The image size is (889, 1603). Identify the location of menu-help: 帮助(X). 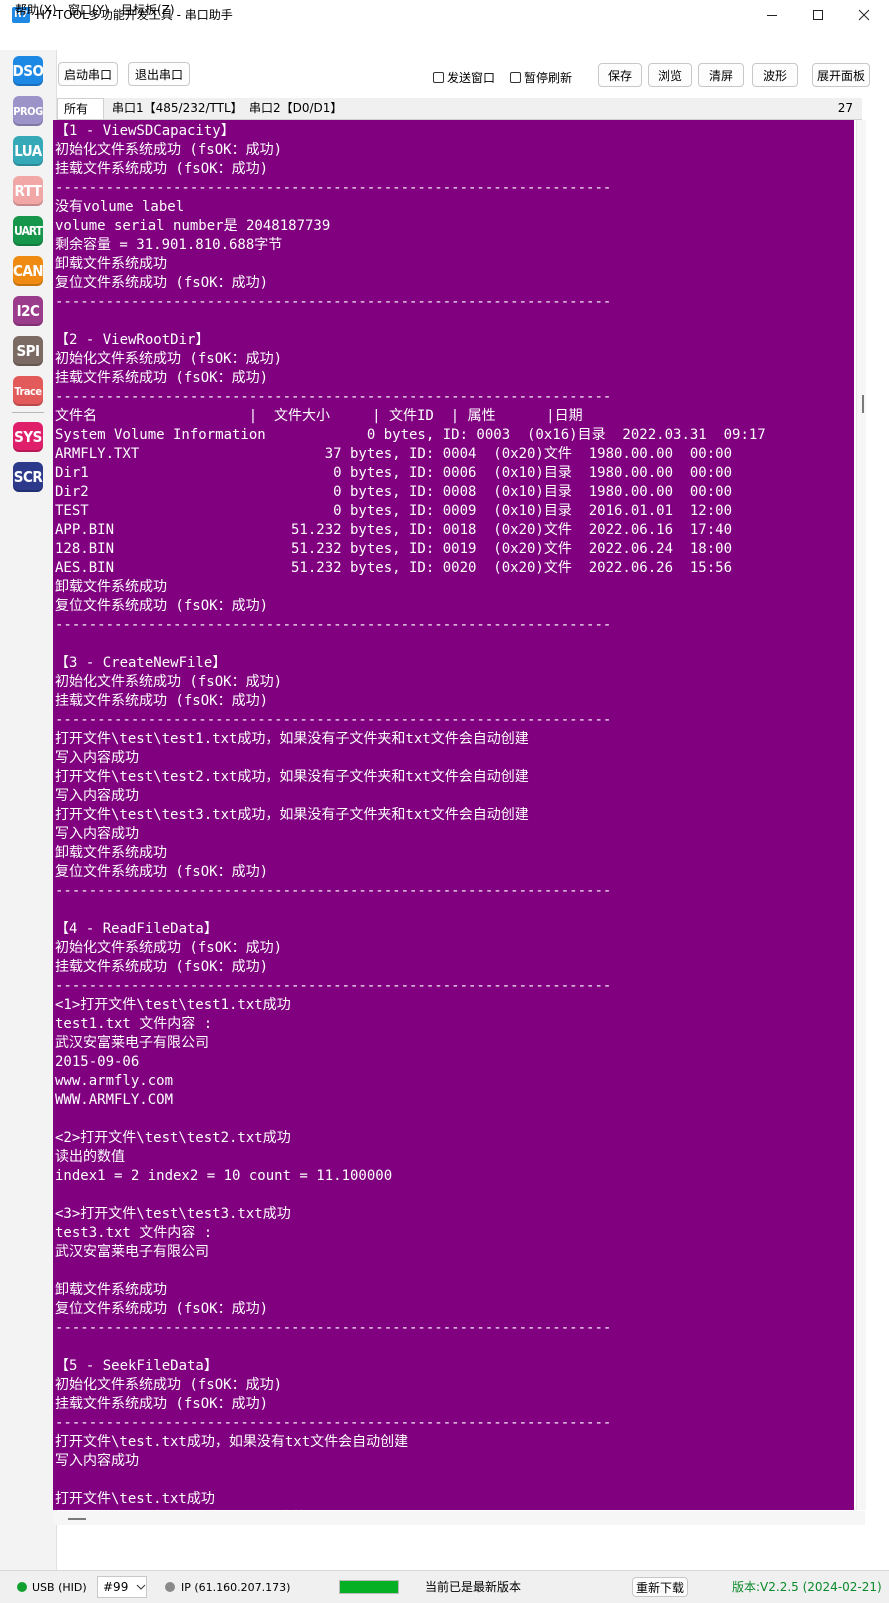
(36, 10).